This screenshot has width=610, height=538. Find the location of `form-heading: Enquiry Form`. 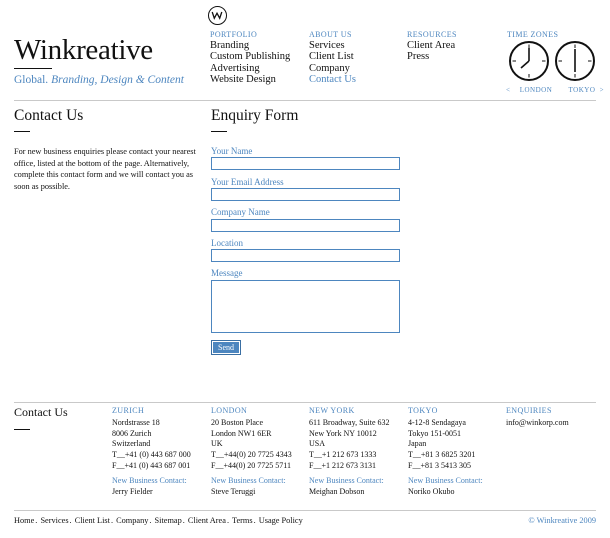

form-heading: Enquiry Form is located at coordinates (255, 115).